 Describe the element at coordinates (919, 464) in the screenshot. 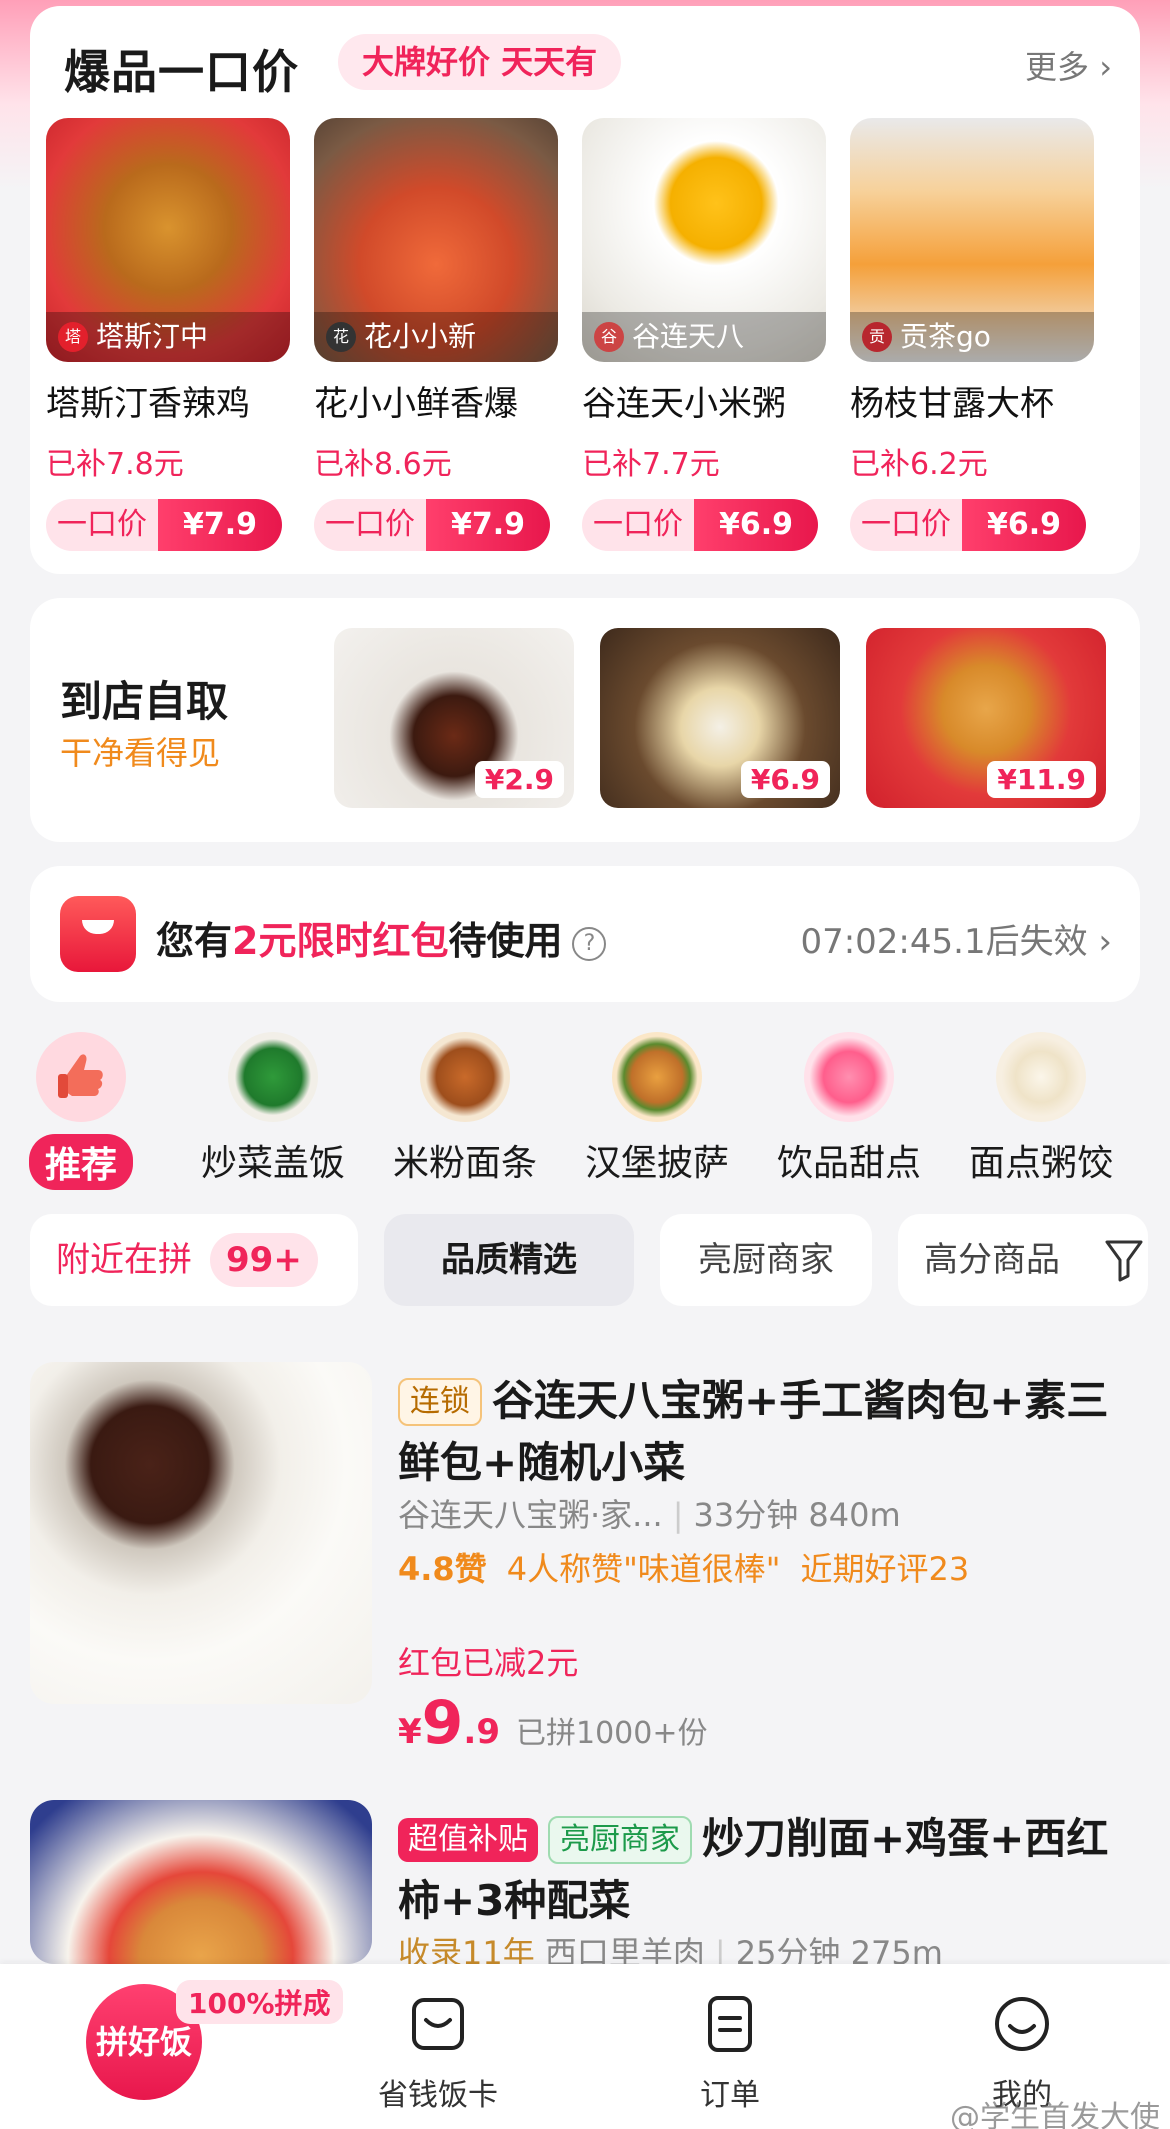

I see `deal-subsidy: 已补6.2元` at that location.